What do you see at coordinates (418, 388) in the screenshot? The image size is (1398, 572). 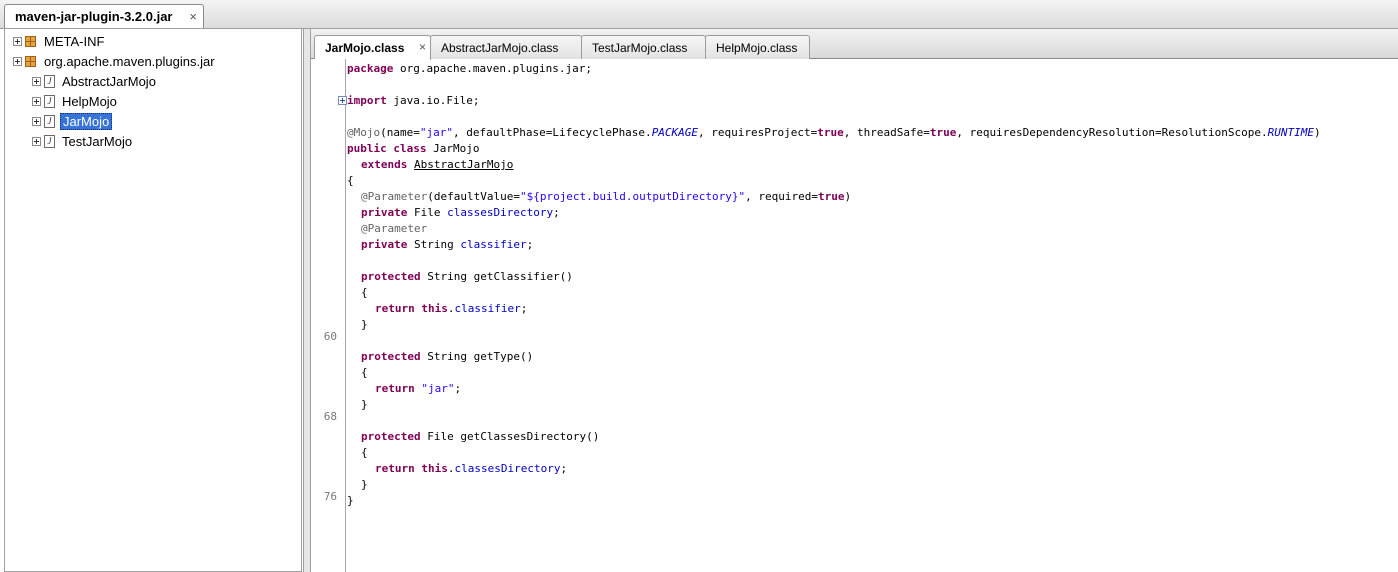 I see `code-line: return "jar";` at bounding box center [418, 388].